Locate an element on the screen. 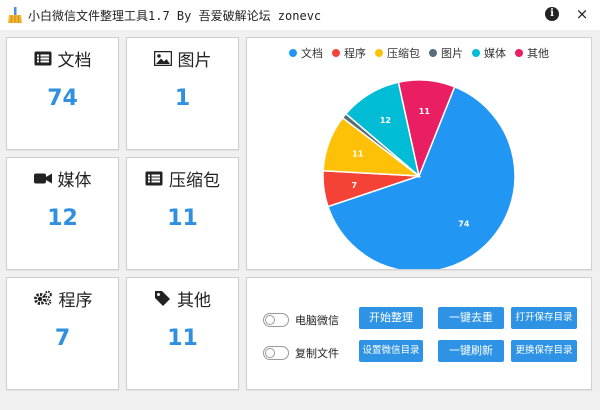 The image size is (600, 410). stat-label: 媒体 is located at coordinates (74, 180).